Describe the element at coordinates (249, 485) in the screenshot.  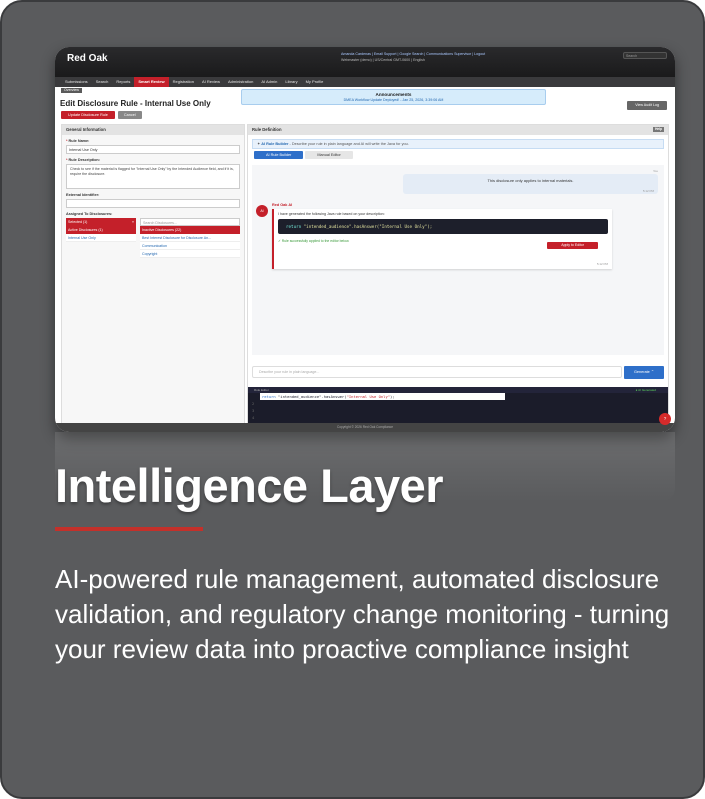
I see `card-headline: Intelligence Layer` at that location.